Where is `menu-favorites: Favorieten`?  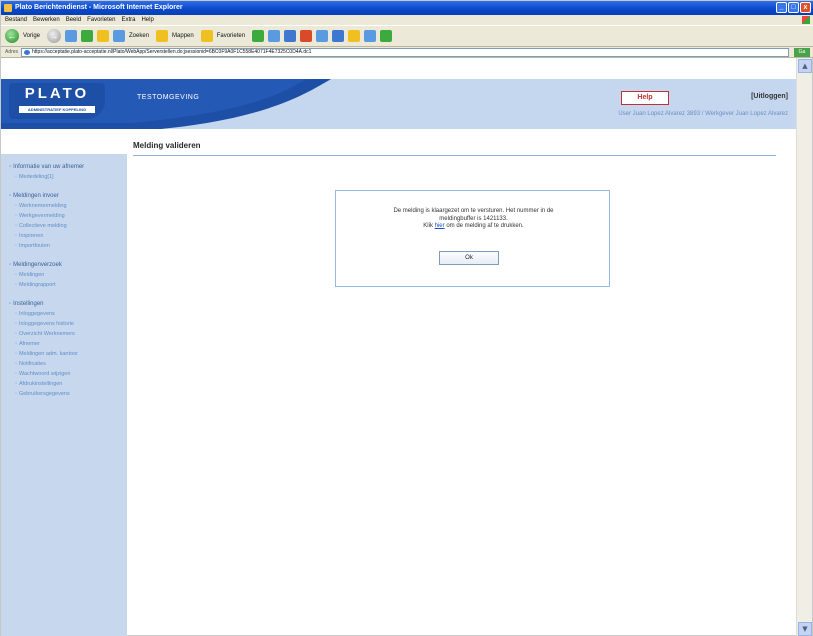
menu-favorites: Favorieten is located at coordinates (101, 20).